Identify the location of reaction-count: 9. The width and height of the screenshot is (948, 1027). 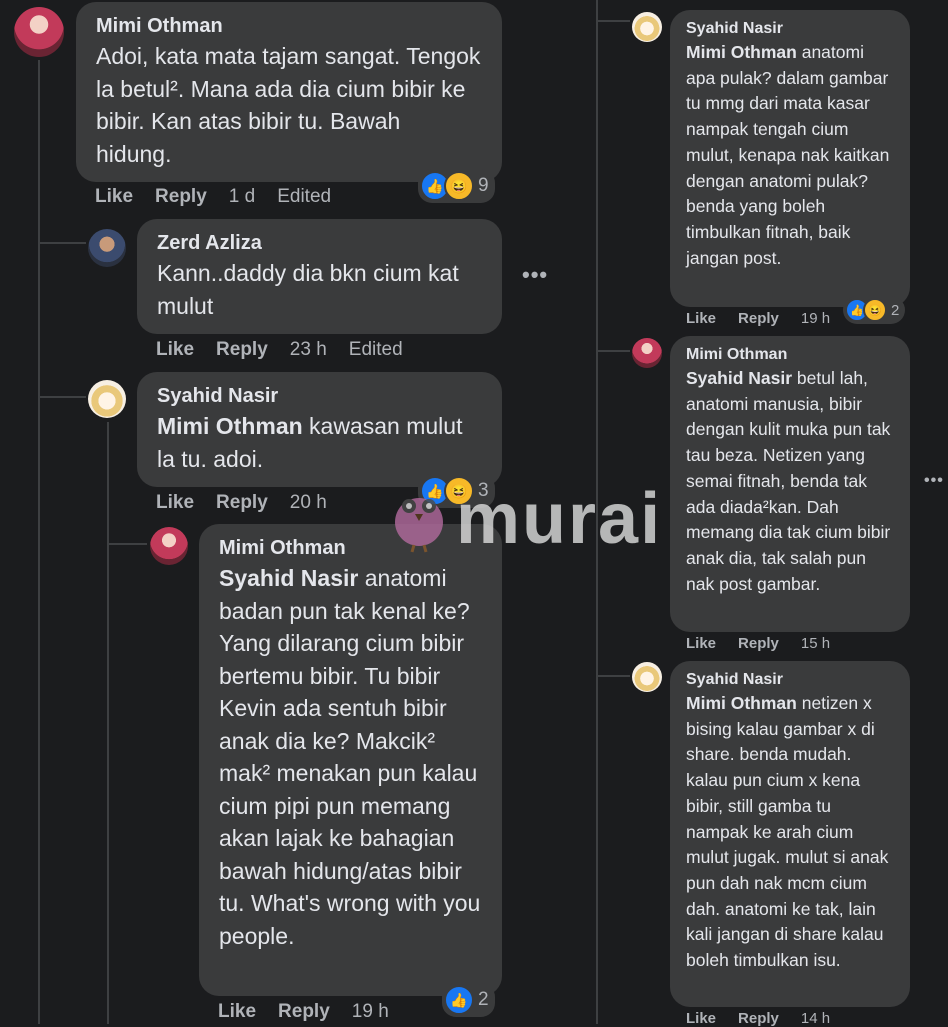
(483, 185).